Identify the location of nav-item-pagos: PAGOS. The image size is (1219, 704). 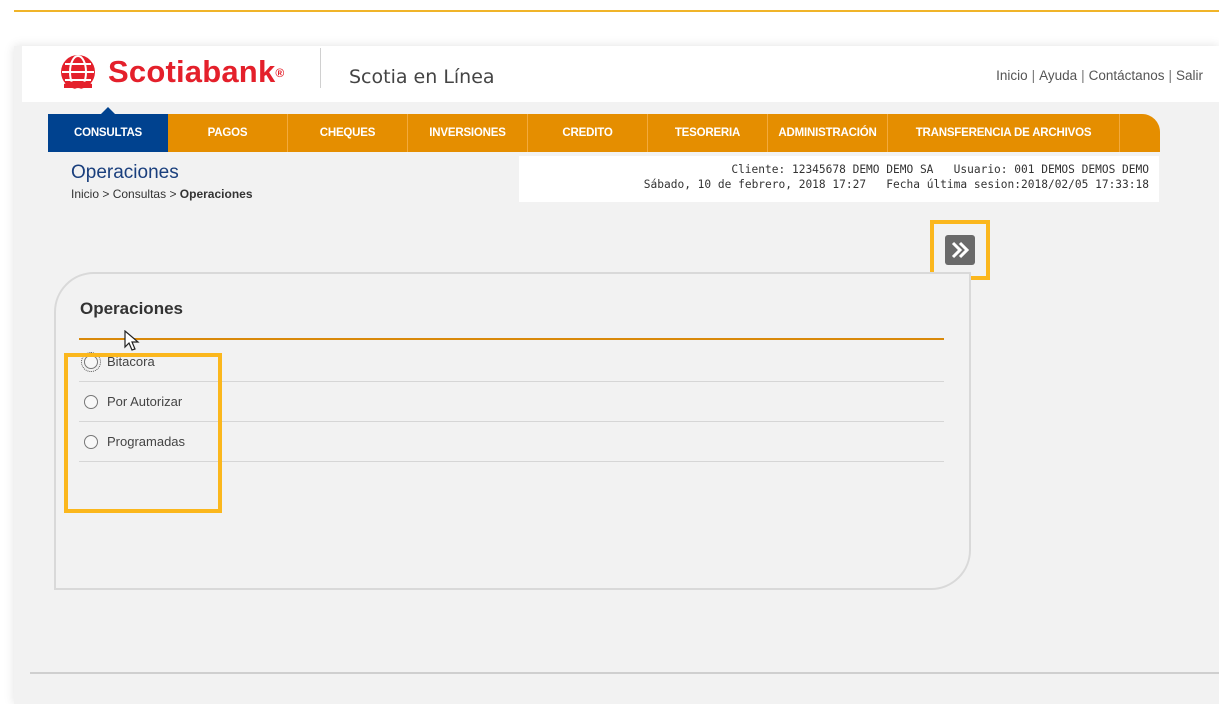
(228, 133).